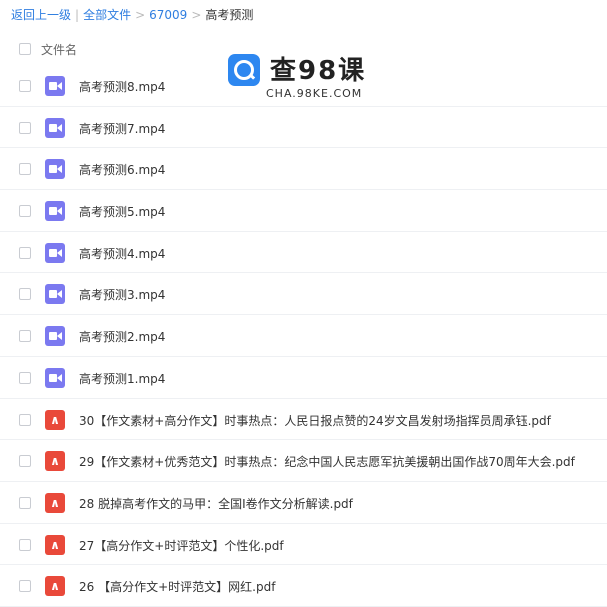 The image size is (607, 607). Describe the element at coordinates (122, 211) in the screenshot. I see `file-name: 高考预测5.mp4` at that location.